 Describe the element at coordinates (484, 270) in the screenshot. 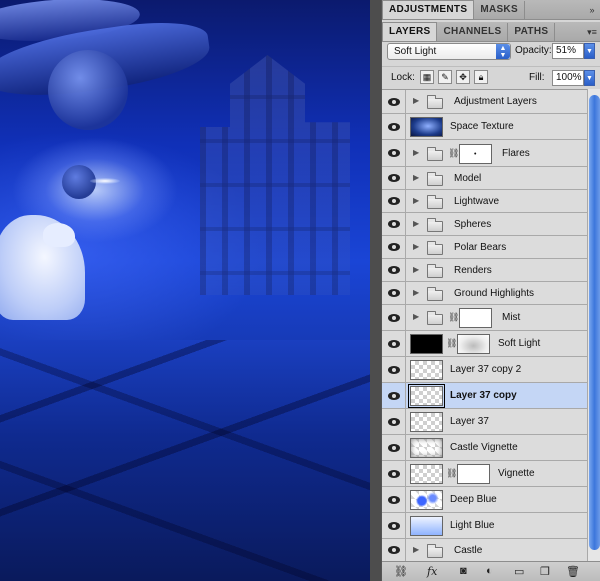

I see `layer-row: ▶ Renders` at that location.